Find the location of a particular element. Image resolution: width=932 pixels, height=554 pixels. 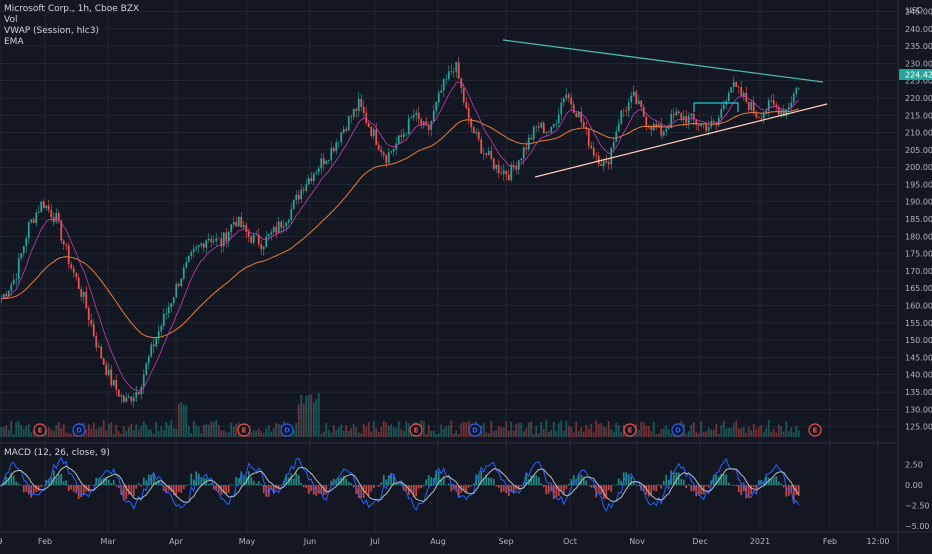

legend-vwap: VWAP (Session, hlc3) is located at coordinates (71, 31).